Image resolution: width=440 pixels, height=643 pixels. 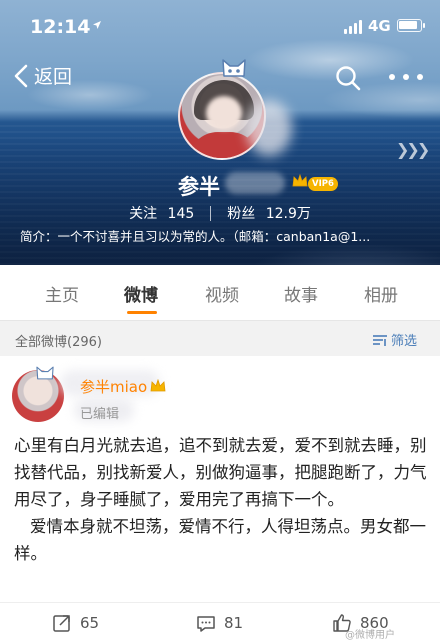 What do you see at coordinates (199, 187) in the screenshot?
I see `profile-nickname: 参半` at bounding box center [199, 187].